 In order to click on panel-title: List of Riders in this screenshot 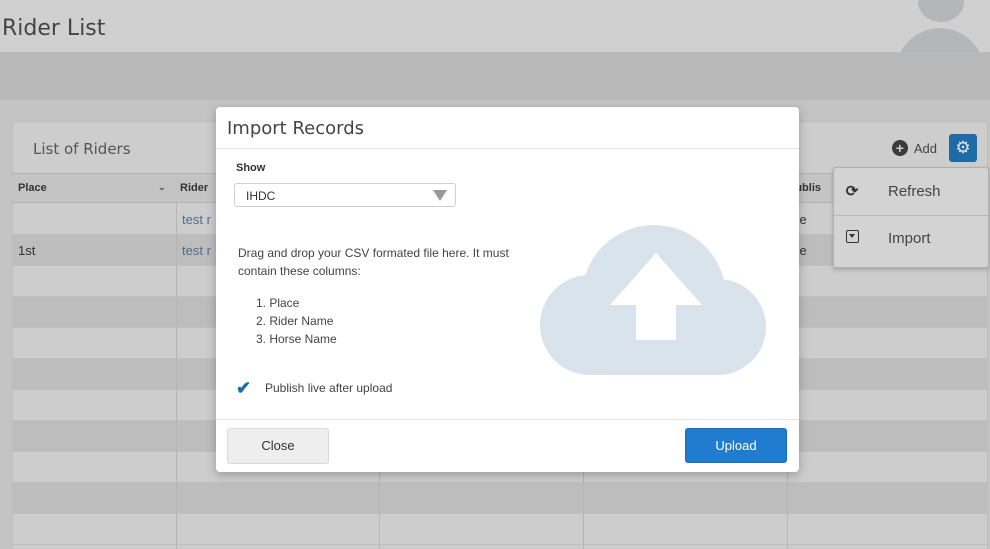, I will do `click(82, 149)`.